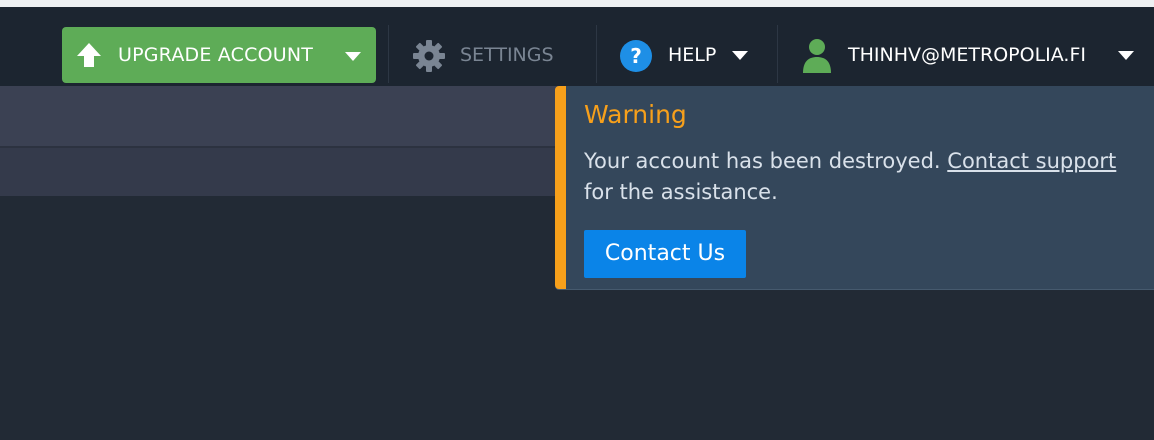 Image resolution: width=1154 pixels, height=440 pixels. I want to click on user-icon, so click(817, 56).